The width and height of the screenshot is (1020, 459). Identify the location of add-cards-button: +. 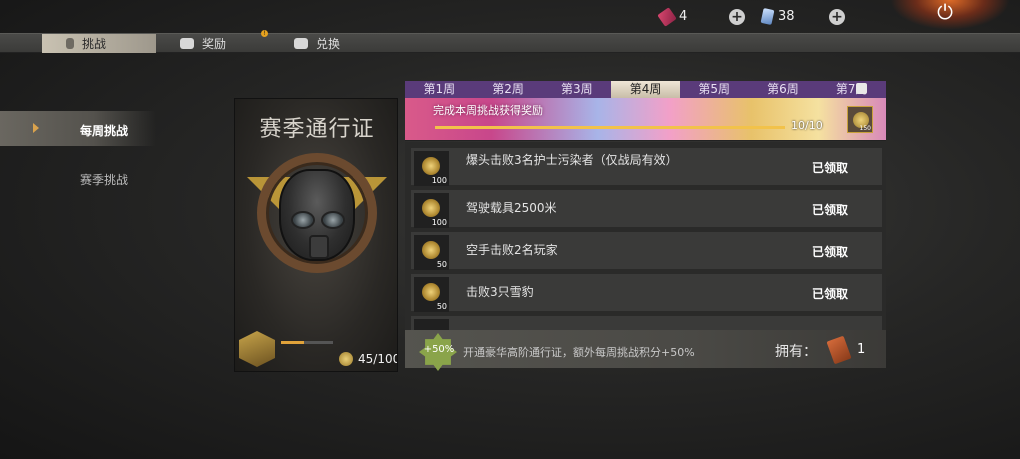
(837, 17).